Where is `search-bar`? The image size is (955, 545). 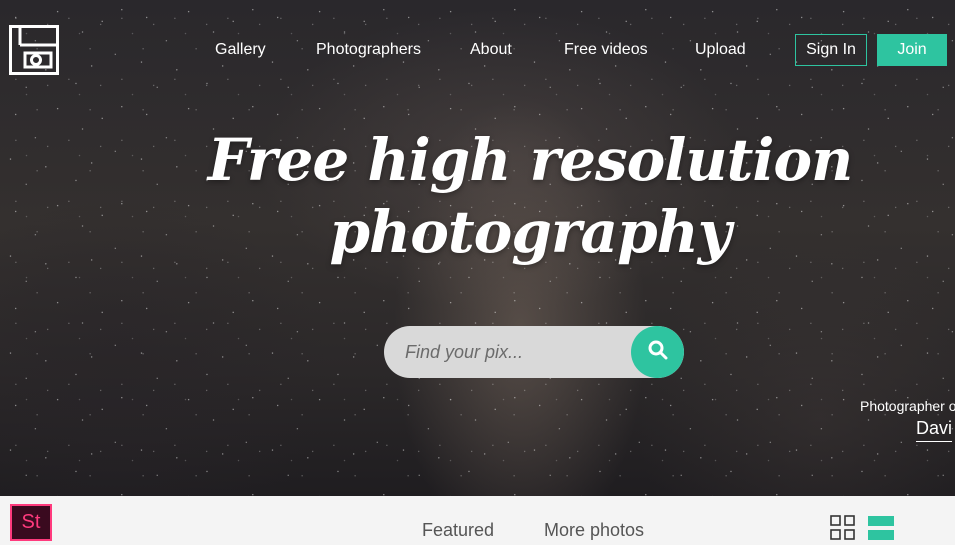 search-bar is located at coordinates (534, 352).